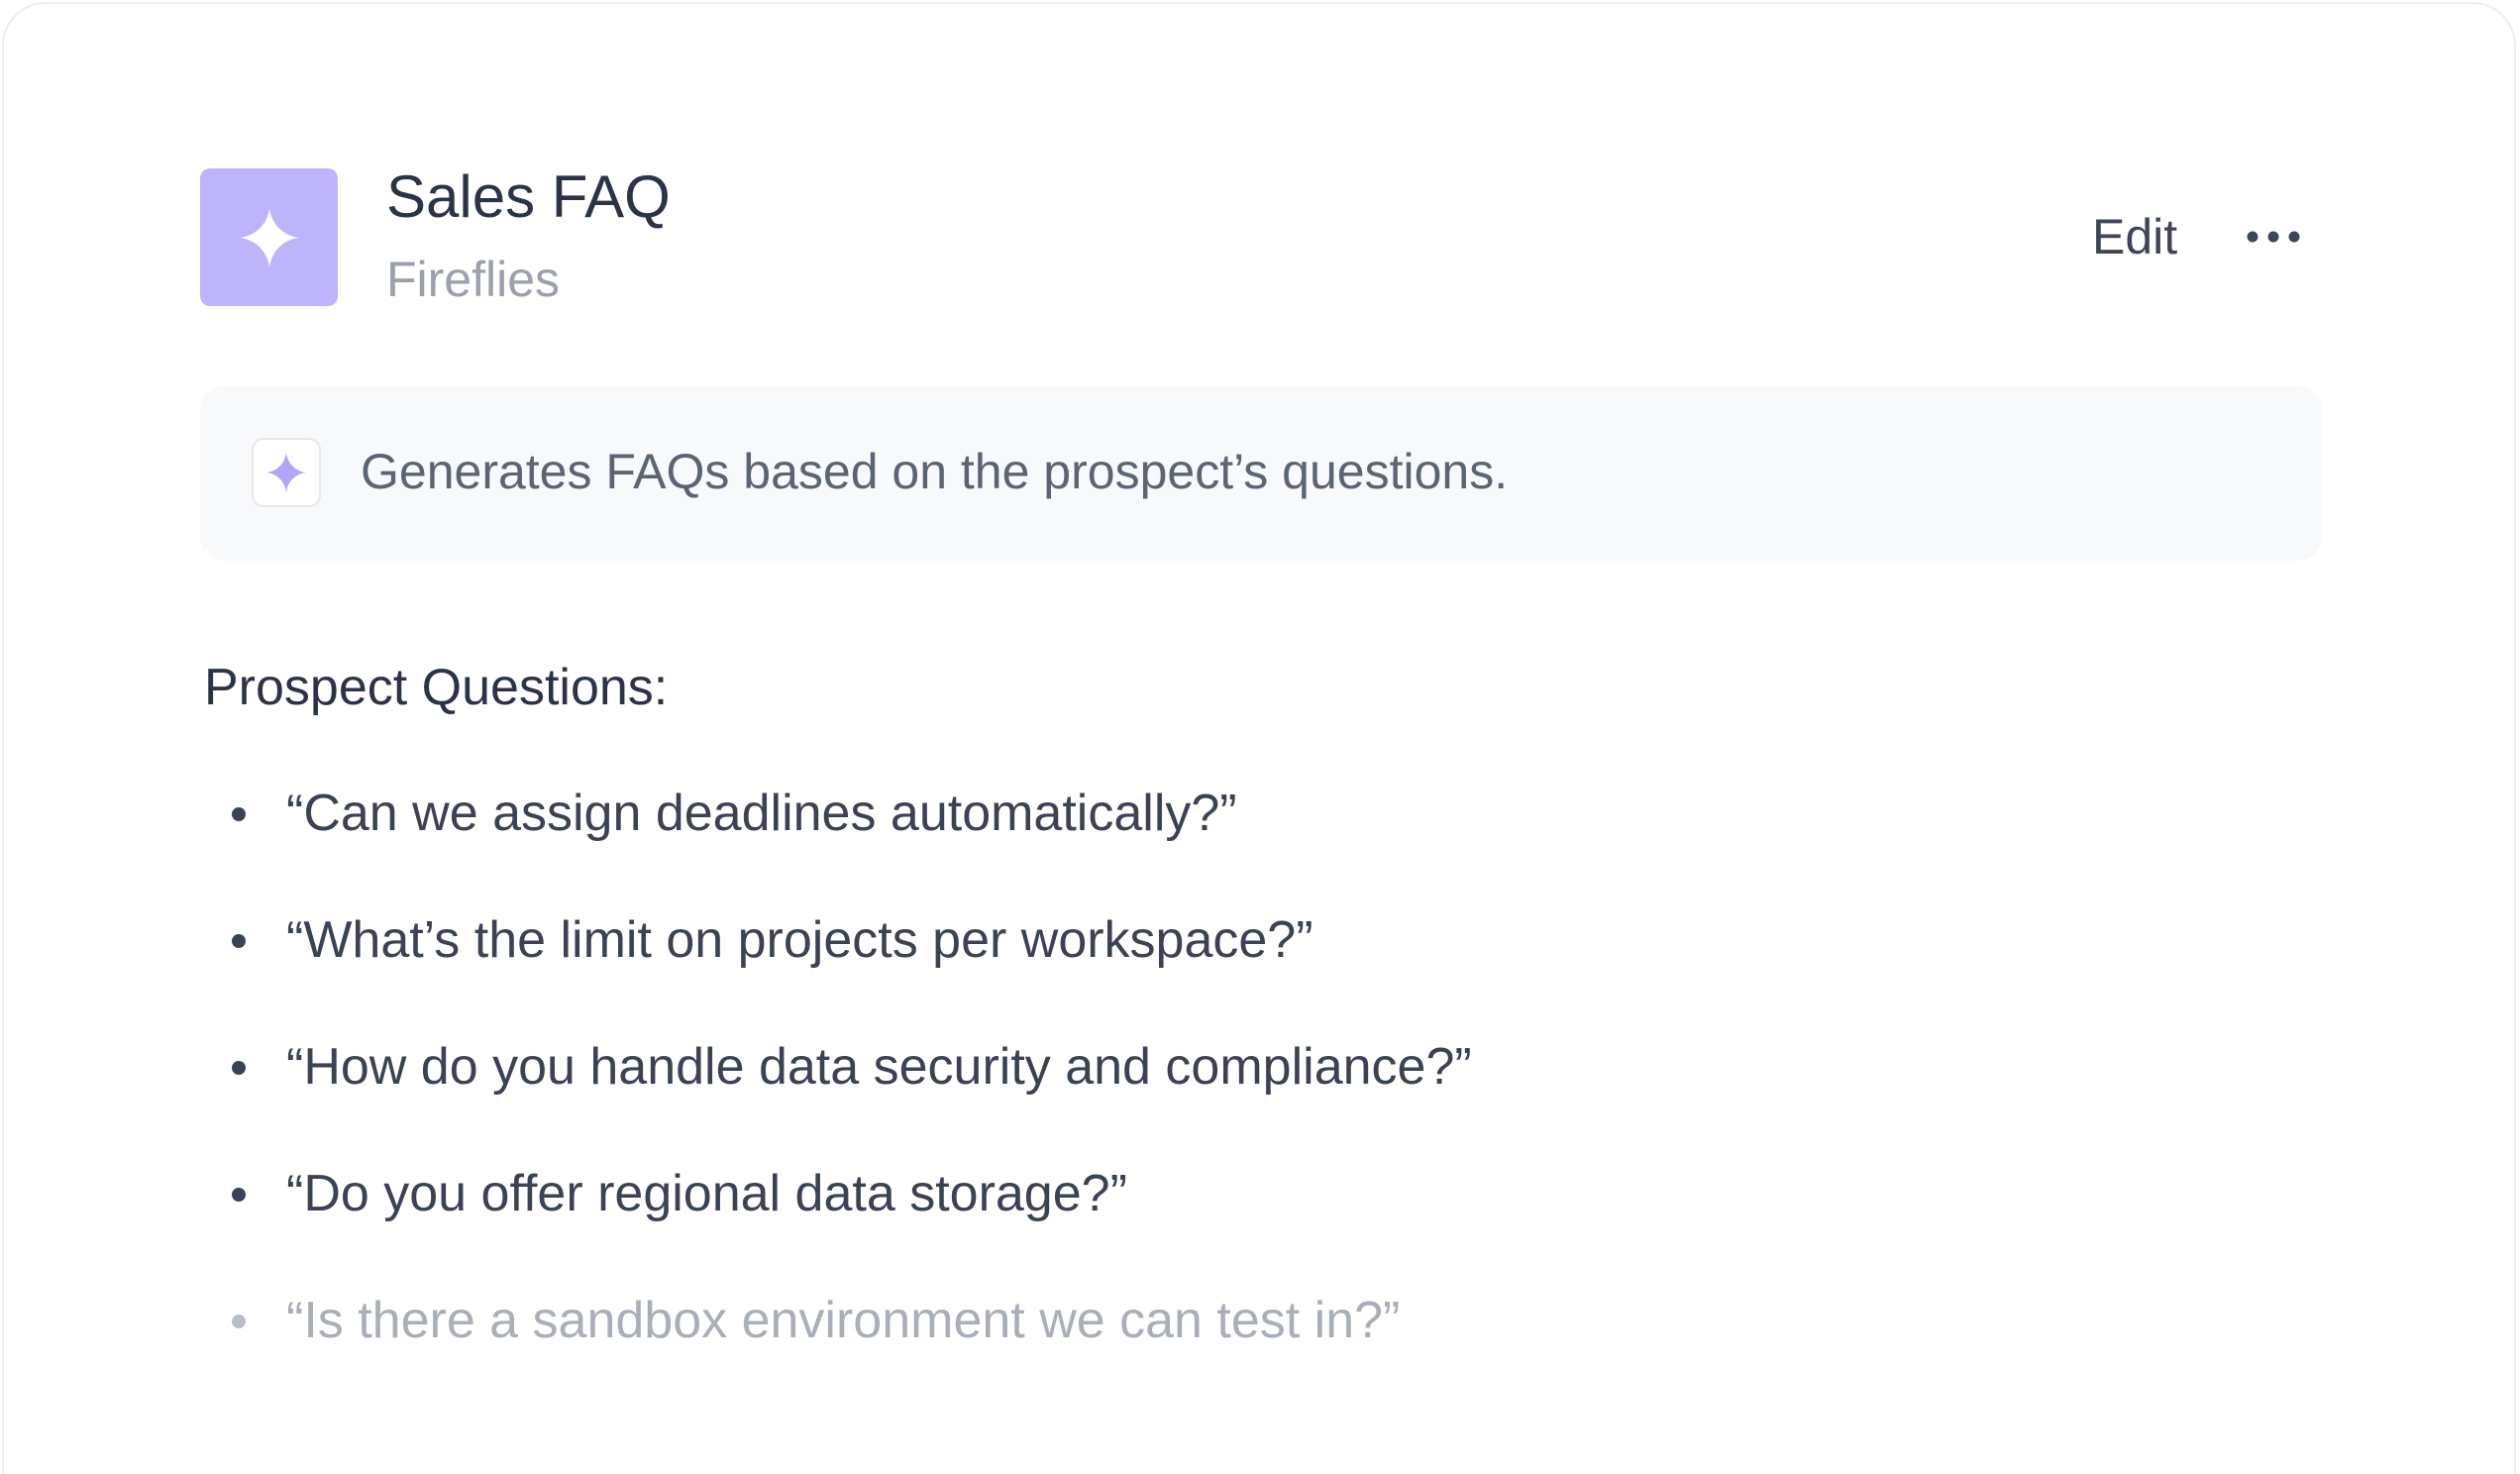  I want to click on question-text: “Can we assign deadlines automatically?”, so click(761, 813).